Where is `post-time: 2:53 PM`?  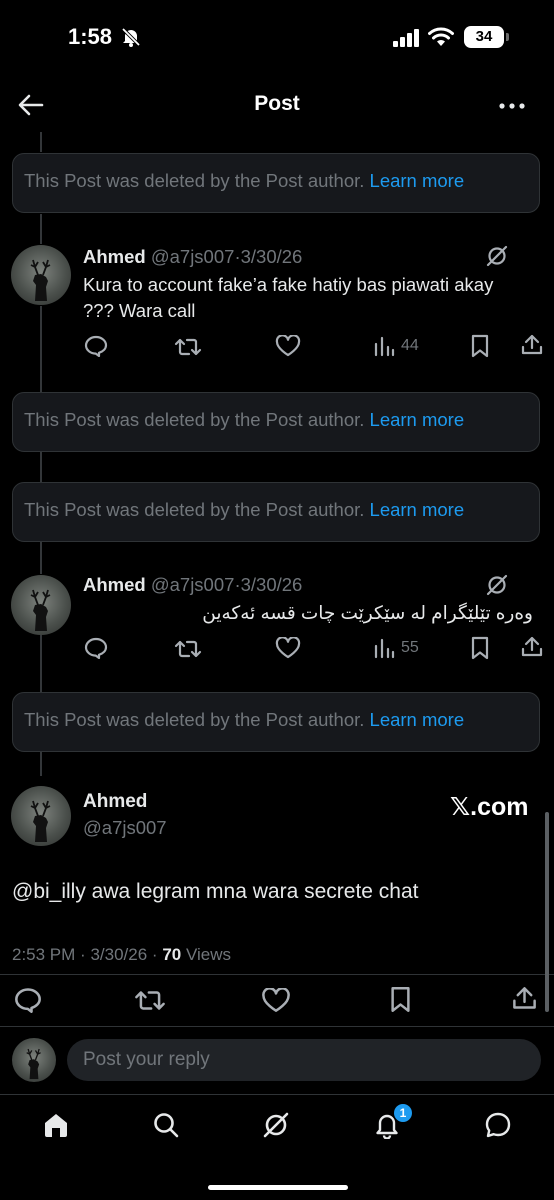 post-time: 2:53 PM is located at coordinates (44, 954).